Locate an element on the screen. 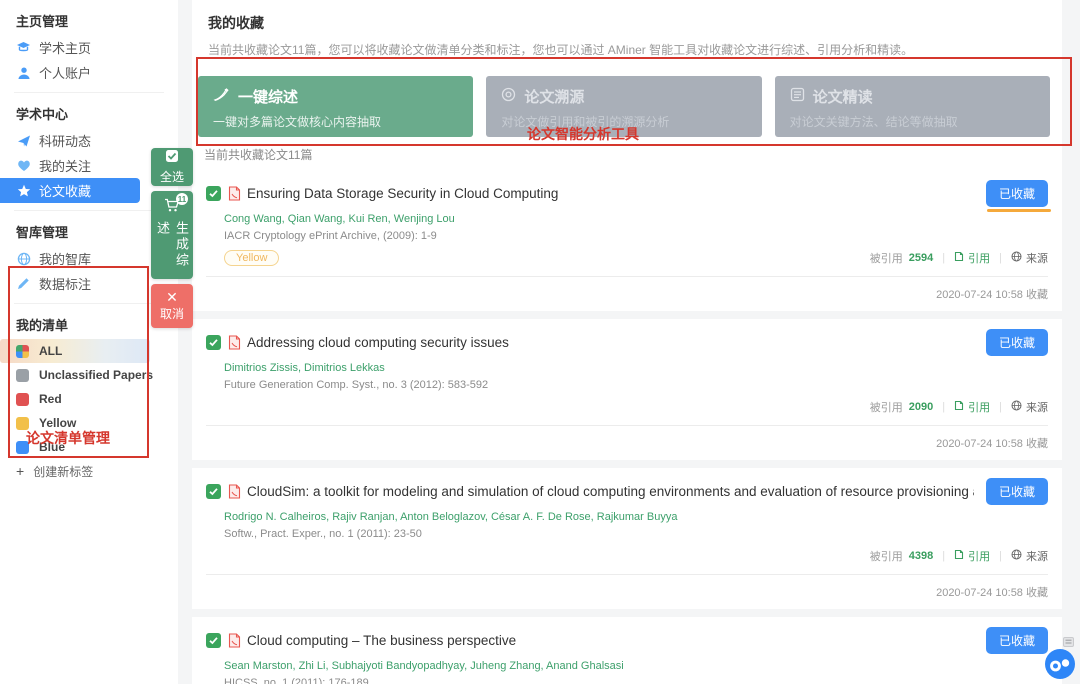 The image size is (1080, 684). assistant-widget-icon is located at coordinates (1060, 666).